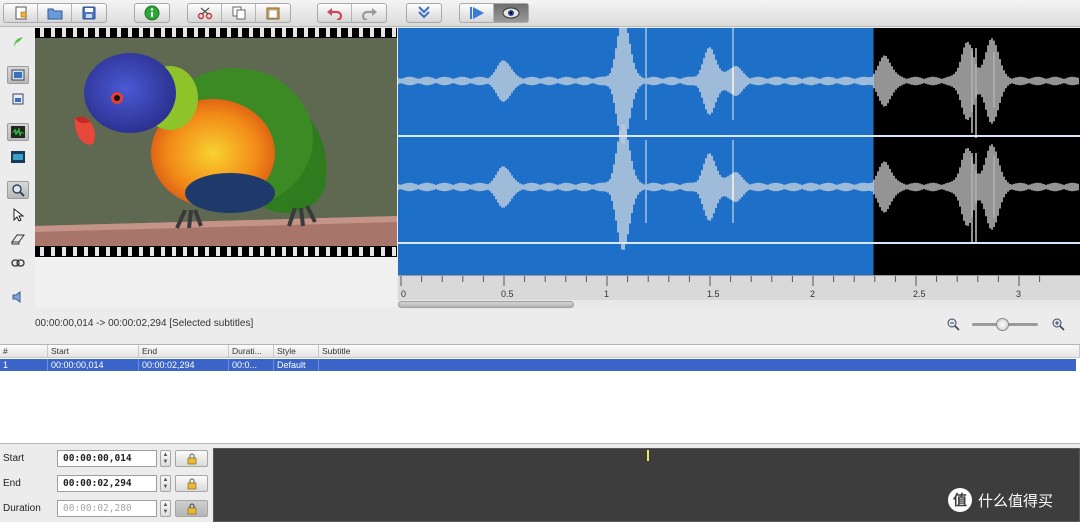 The width and height of the screenshot is (1080, 522). I want to click on video-frame-image, so click(216, 142).